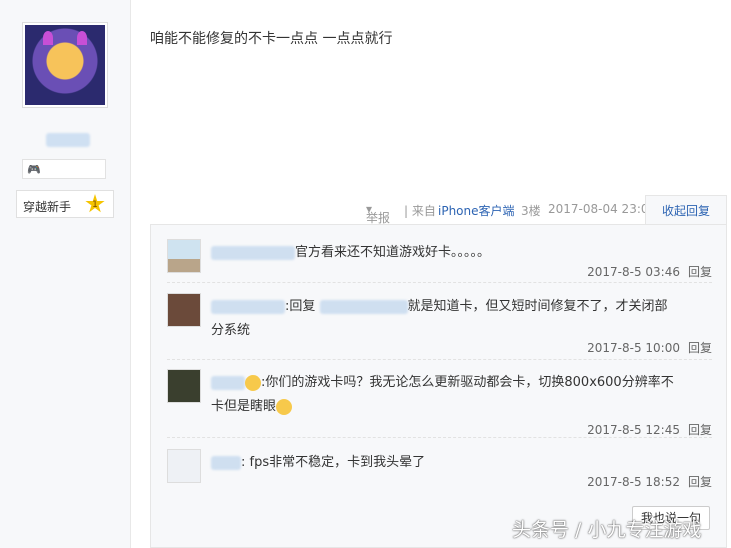 Image resolution: width=731 pixels, height=548 pixels. Describe the element at coordinates (461, 319) in the screenshot. I see `reply-body: :回复 就是知道卡，但又短时间修复不了，才关闭部 分系统` at that location.